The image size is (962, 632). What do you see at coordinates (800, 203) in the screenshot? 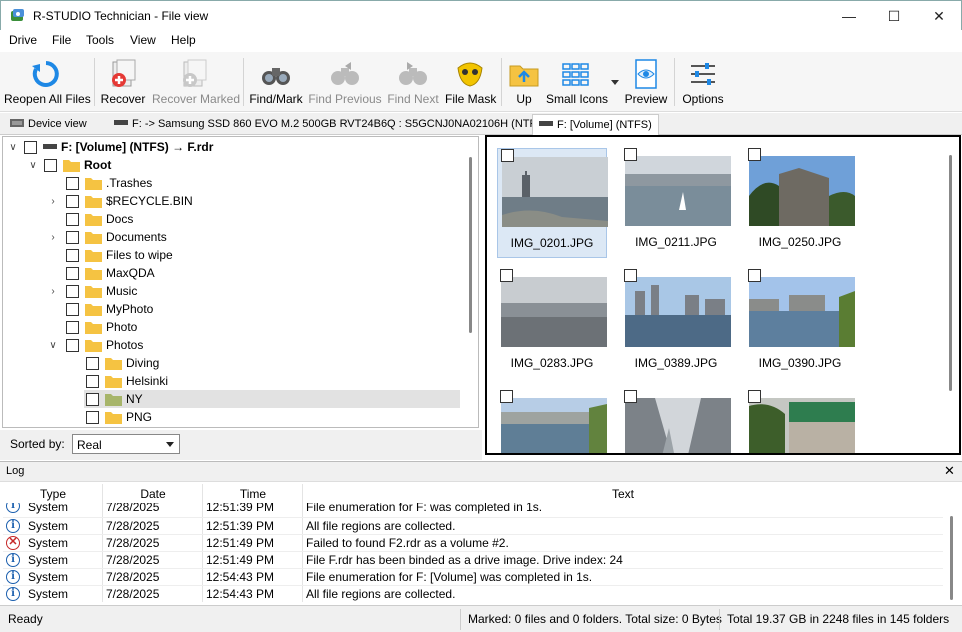
I see `thumbnail-item: IMG_0250.JPG` at bounding box center [800, 203].